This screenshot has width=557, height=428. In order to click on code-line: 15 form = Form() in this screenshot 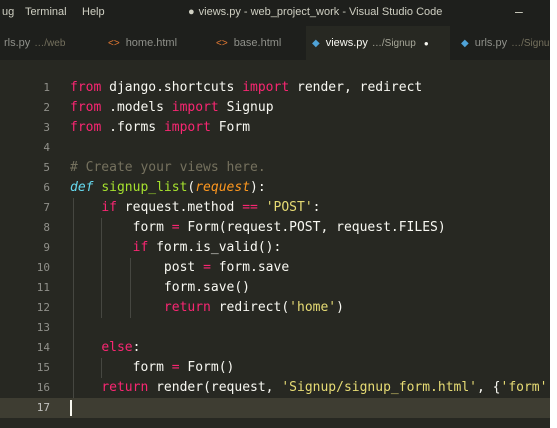, I will do `click(275, 368)`.